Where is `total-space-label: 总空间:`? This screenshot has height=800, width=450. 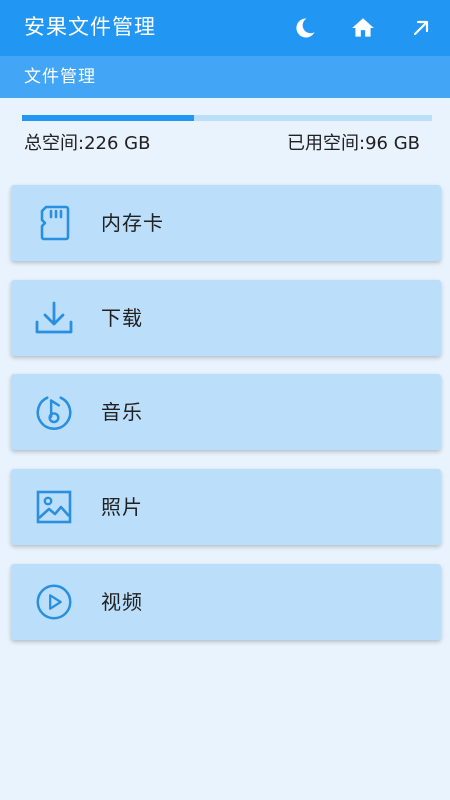 total-space-label: 总空间: is located at coordinates (54, 143).